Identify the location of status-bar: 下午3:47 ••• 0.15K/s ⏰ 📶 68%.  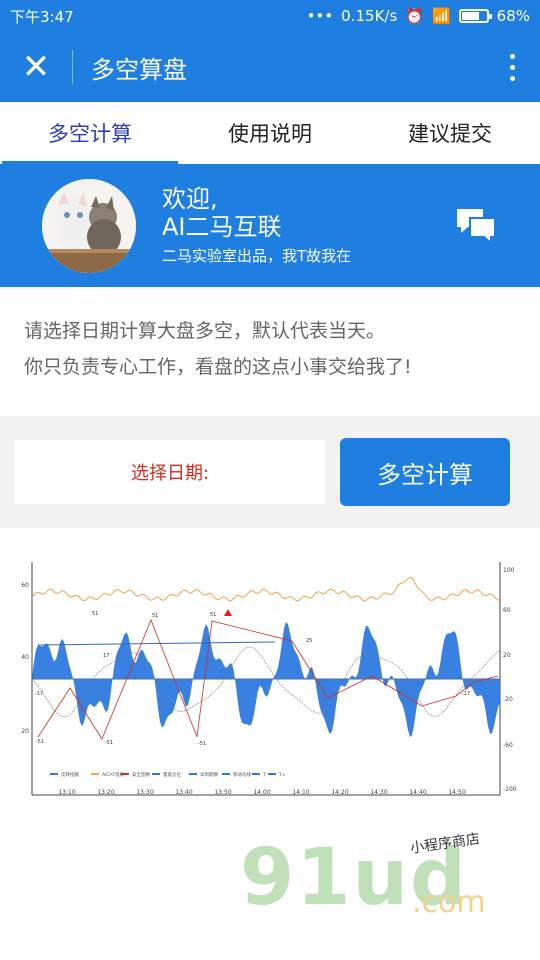
(270, 16).